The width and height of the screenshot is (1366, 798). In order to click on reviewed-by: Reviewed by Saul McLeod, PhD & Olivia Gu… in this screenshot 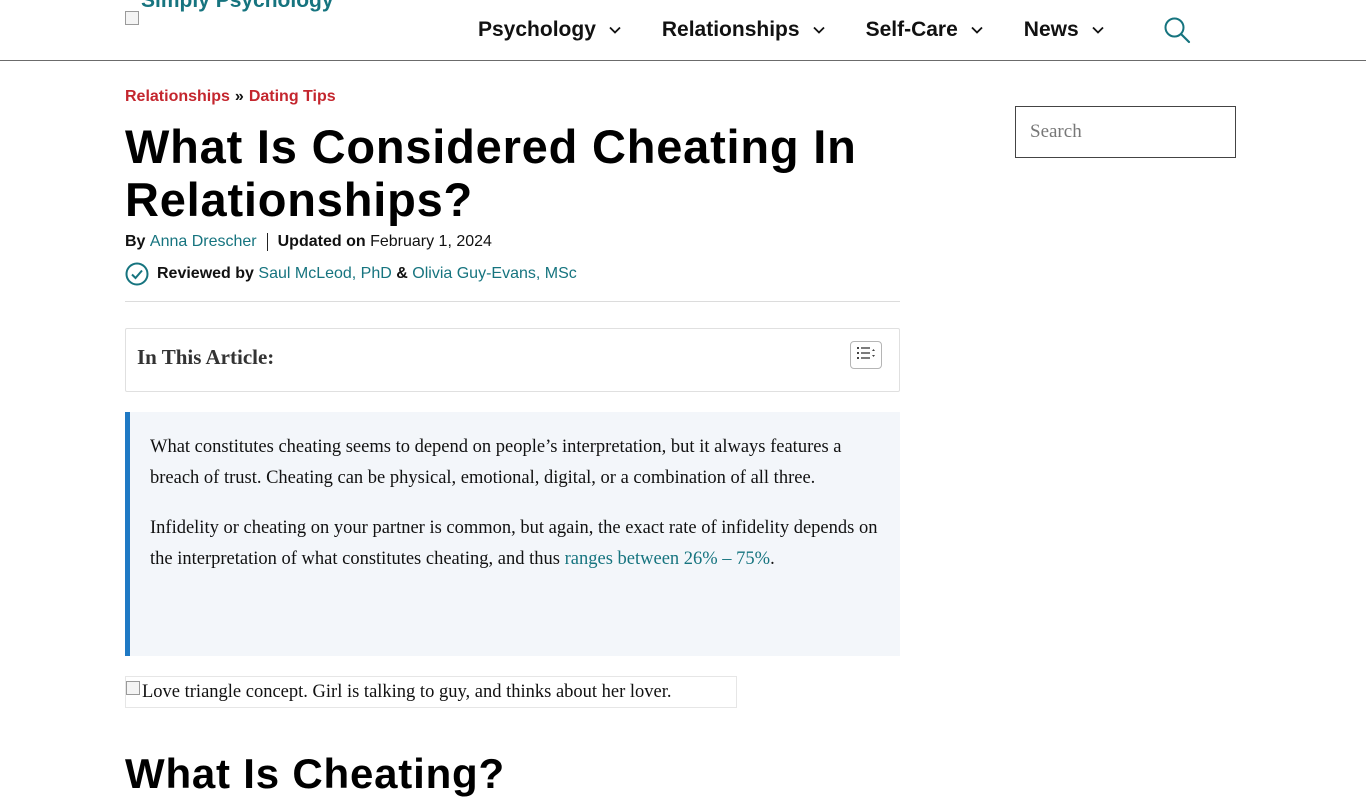, I will do `click(351, 274)`.